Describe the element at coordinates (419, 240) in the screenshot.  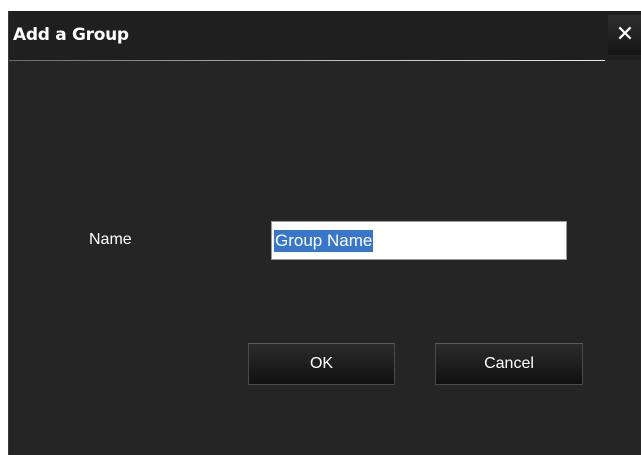
I see `group-name-input: Group Name` at that location.